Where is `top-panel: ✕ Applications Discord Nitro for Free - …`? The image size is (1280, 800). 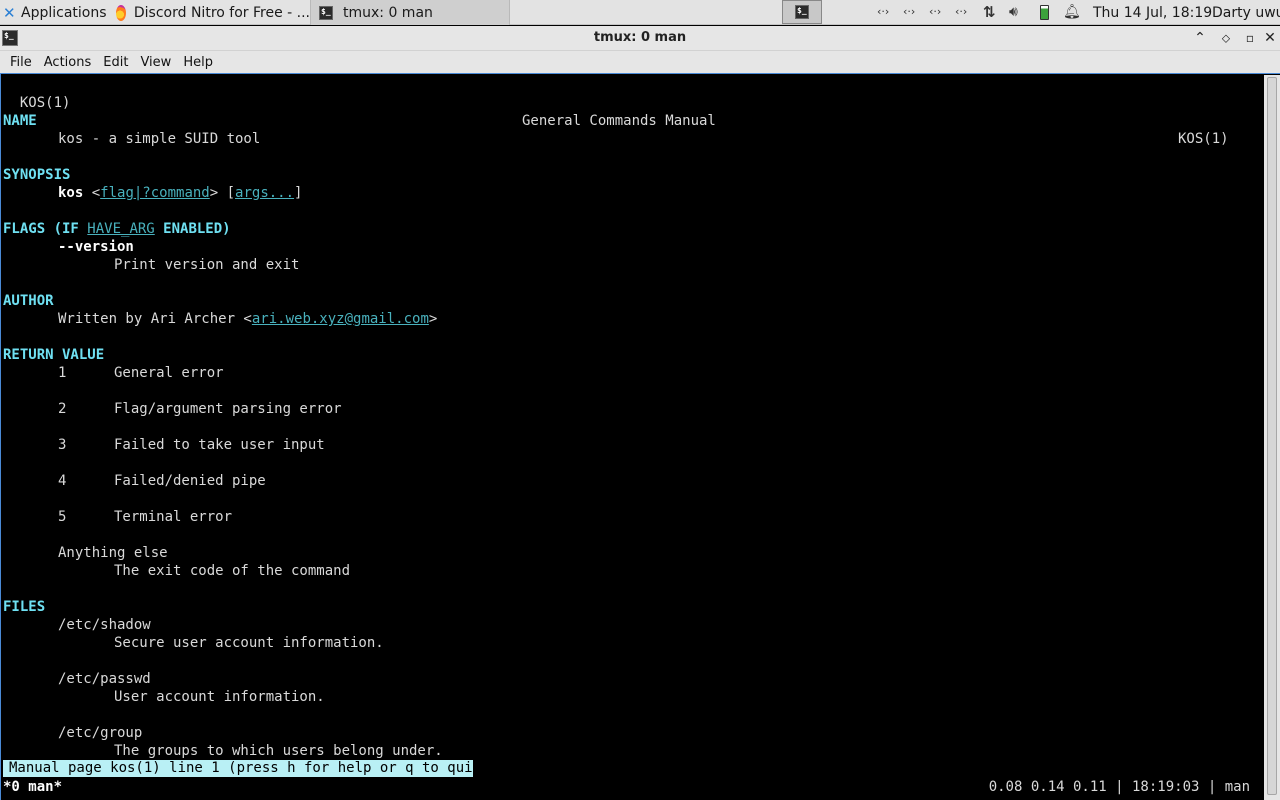
top-panel: ✕ Applications Discord Nitro for Free - … is located at coordinates (640, 12).